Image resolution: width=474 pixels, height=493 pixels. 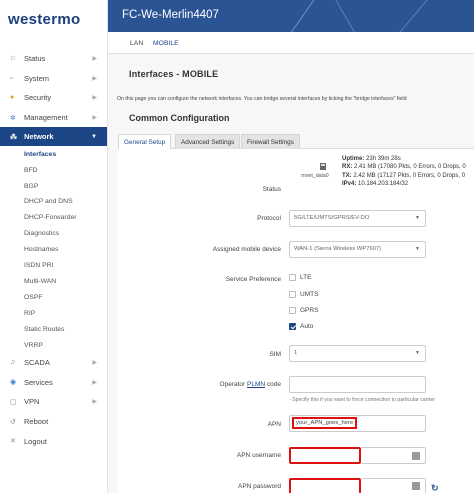 I want to click on sidebar-item-reboot: ↺ Reboot, so click(x=53, y=422).